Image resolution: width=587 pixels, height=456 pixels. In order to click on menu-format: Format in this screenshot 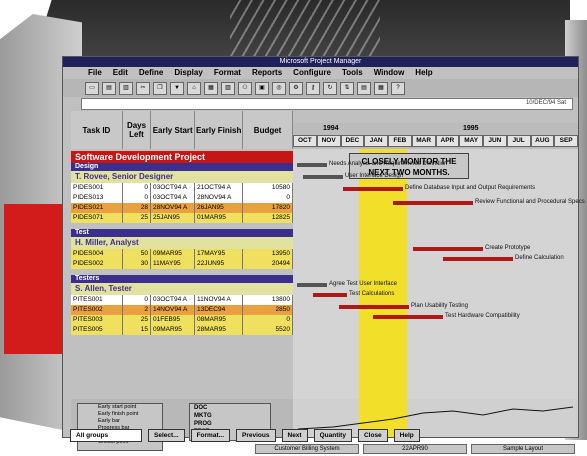, I will do `click(227, 73)`.